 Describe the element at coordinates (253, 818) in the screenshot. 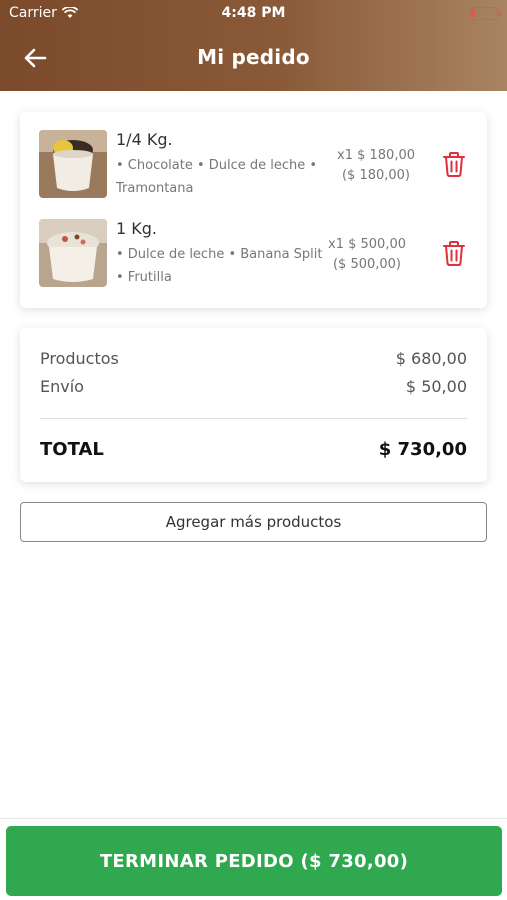

I see `bottom-divider` at that location.